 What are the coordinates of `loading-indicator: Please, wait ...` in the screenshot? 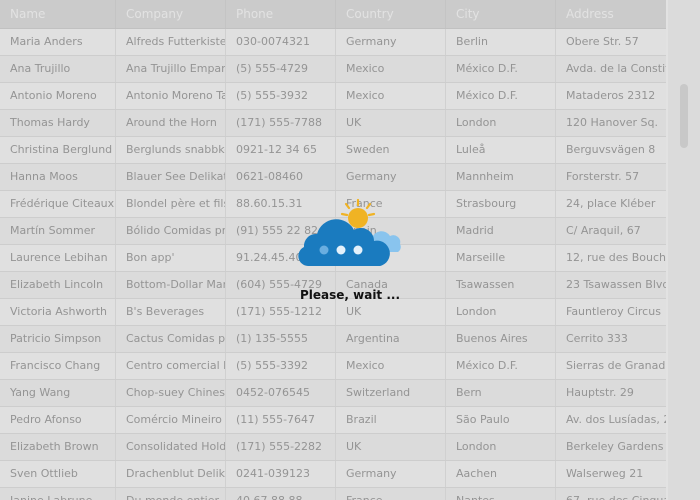 It's located at (355, 252).